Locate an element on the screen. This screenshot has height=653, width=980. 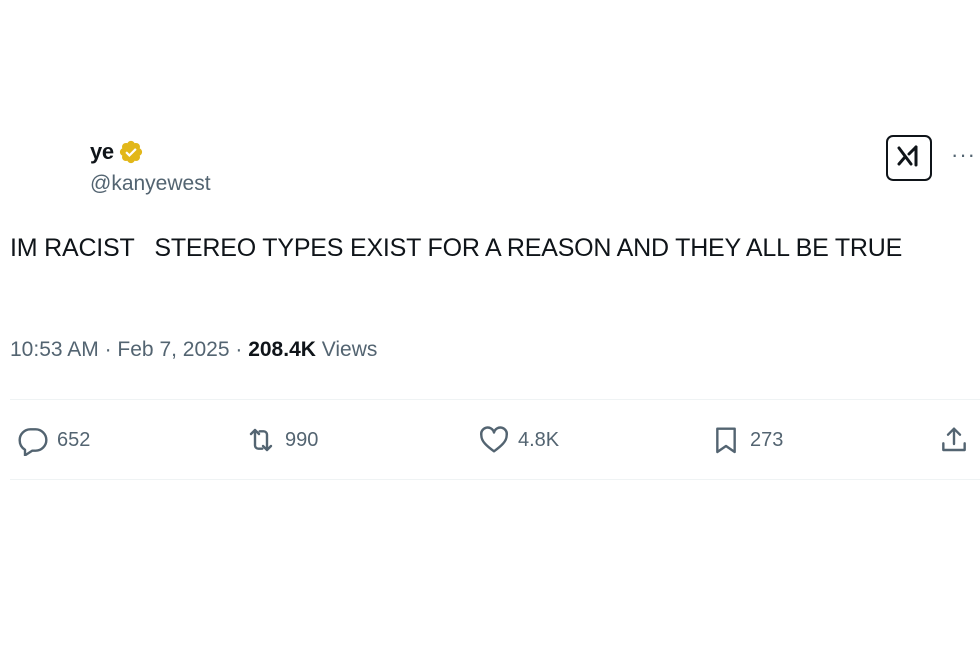
reply-button: 652 is located at coordinates (53, 440).